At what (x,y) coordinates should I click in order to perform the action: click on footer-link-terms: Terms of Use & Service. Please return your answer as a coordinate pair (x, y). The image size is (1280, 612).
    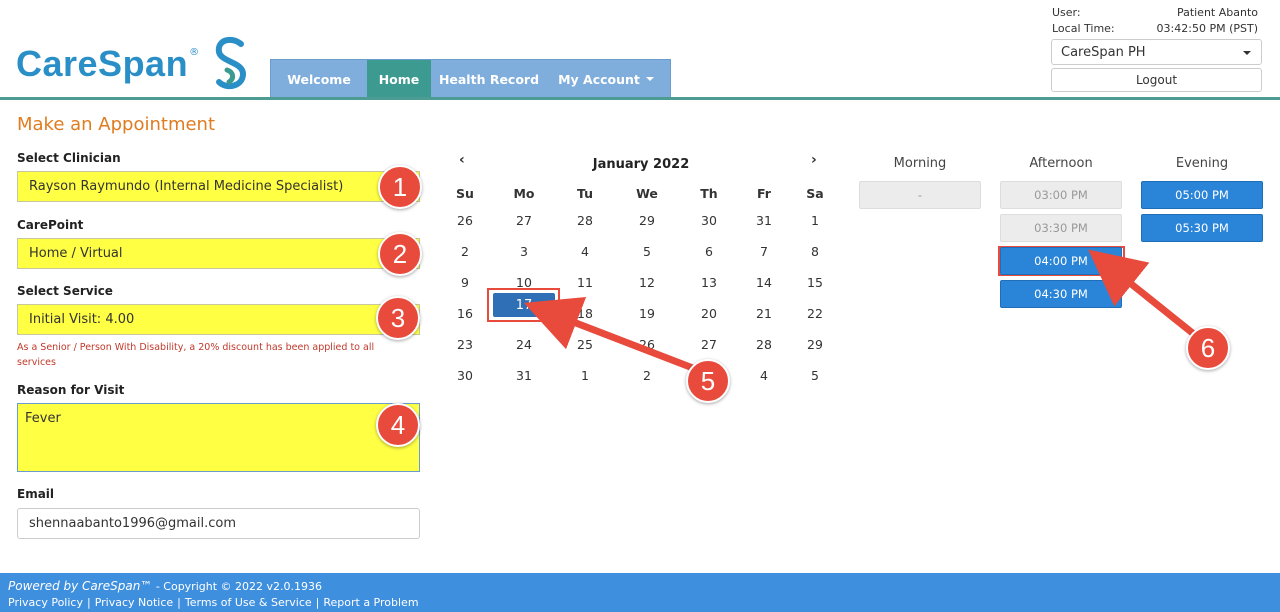
    Looking at the image, I should click on (248, 602).